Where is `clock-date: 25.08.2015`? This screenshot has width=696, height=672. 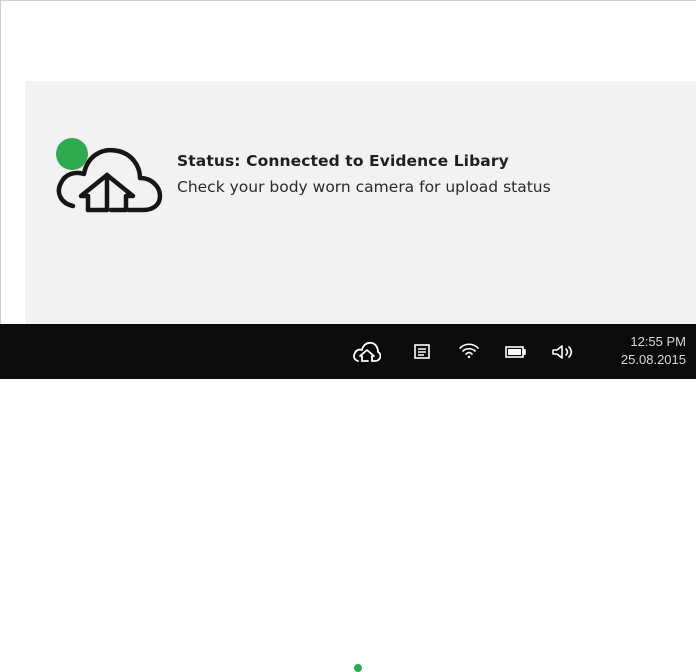
clock-date: 25.08.2015 is located at coordinates (653, 359).